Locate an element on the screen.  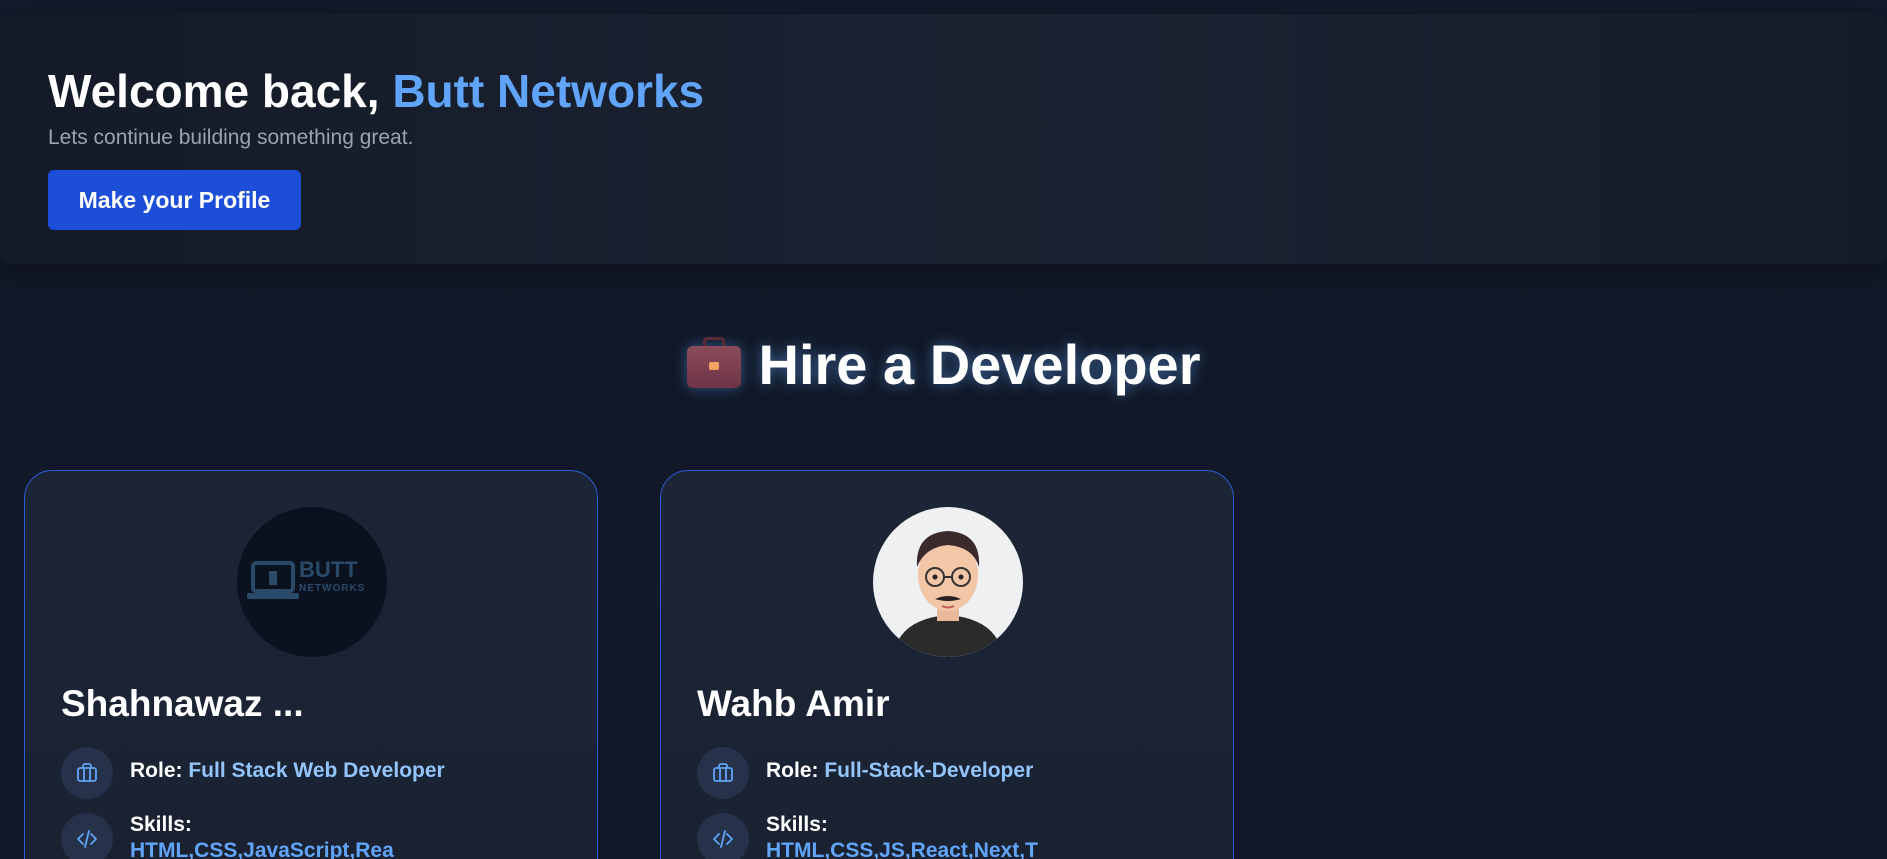
section-title: Hire a Developer is located at coordinates (943, 365).